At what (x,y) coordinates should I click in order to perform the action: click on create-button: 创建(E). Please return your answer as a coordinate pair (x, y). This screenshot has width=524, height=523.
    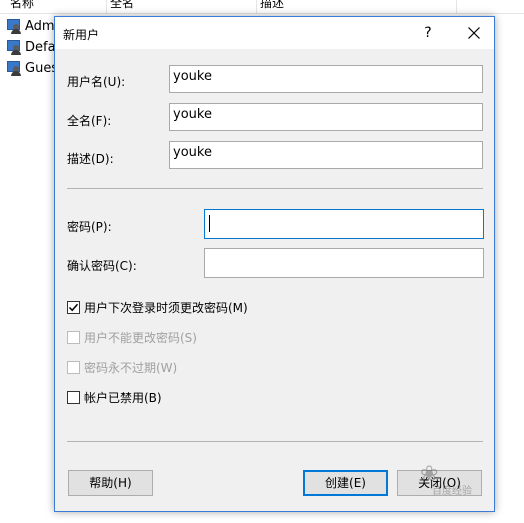
    Looking at the image, I should click on (345, 483).